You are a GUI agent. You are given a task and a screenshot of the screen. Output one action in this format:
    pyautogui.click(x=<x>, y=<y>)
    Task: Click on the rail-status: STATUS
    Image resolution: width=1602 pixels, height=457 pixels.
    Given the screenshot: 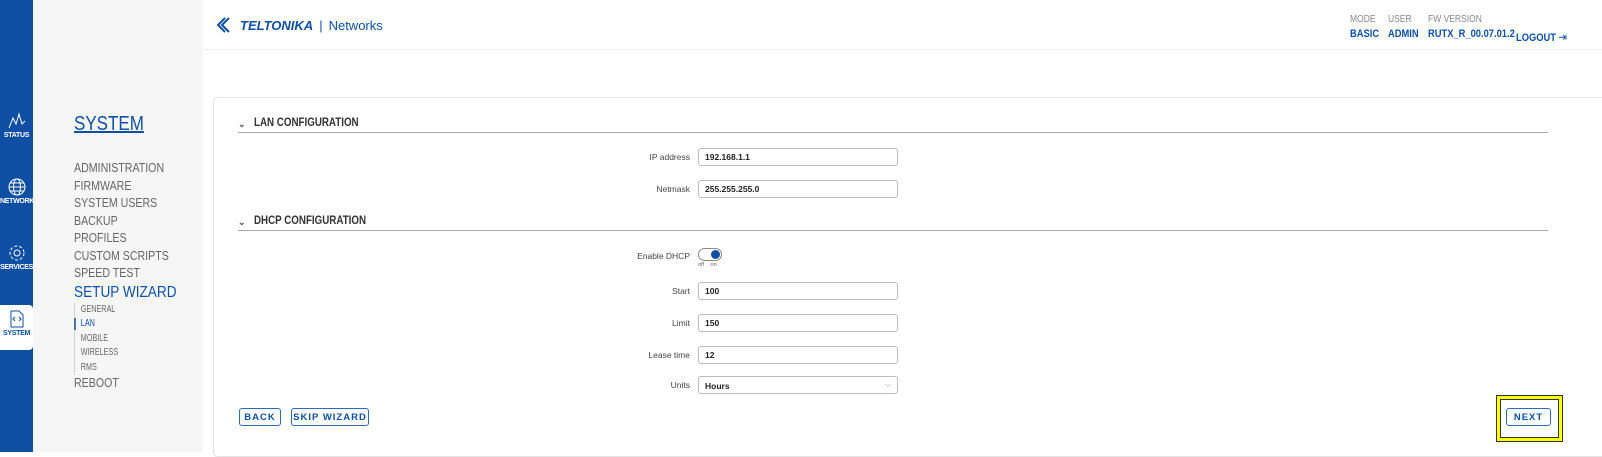 What is the action you would take?
    pyautogui.click(x=16, y=137)
    